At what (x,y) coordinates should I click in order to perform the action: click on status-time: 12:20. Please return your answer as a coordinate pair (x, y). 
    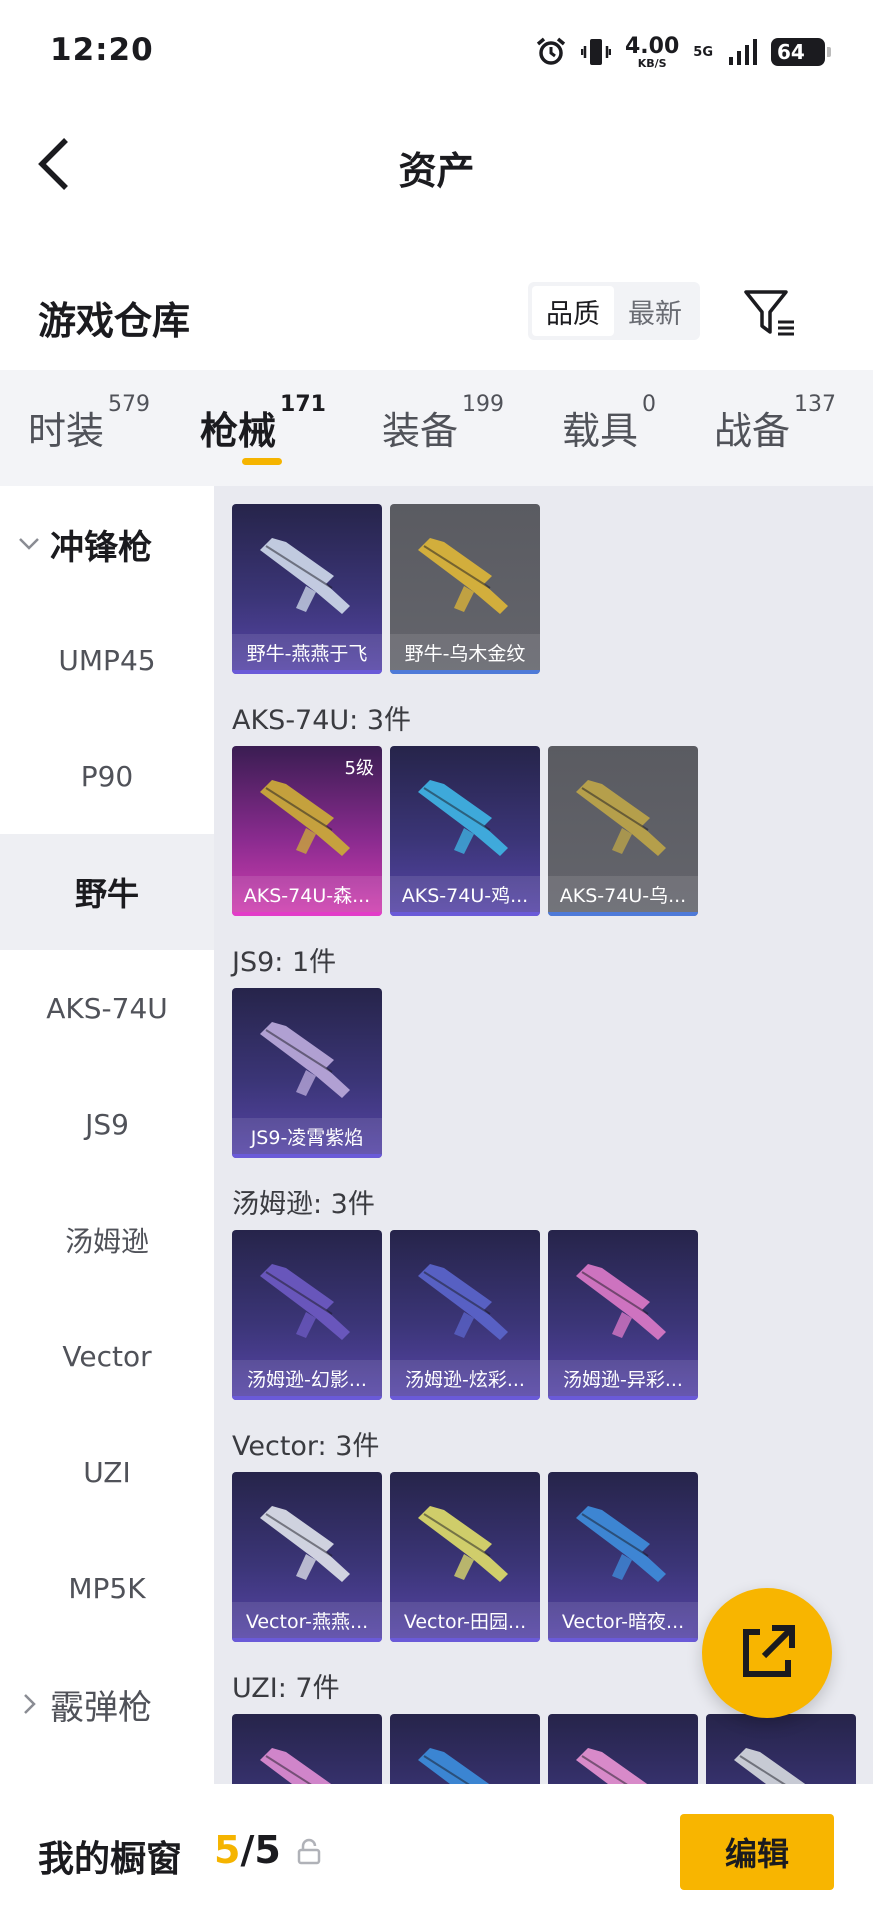
    Looking at the image, I should click on (102, 50).